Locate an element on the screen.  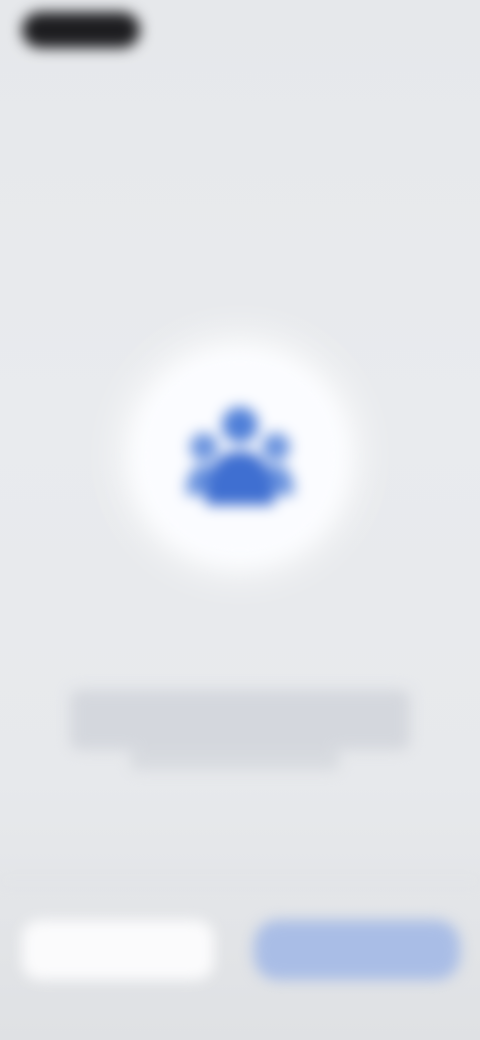
status-bar-pill is located at coordinates (81, 30).